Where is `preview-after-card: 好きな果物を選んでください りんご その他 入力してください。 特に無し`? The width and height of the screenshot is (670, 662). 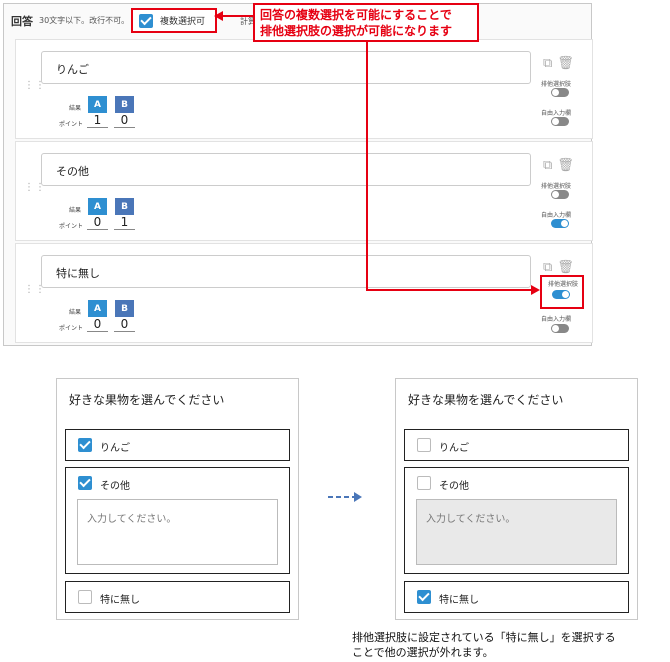
preview-after-card: 好きな果物を選んでください りんご その他 入力してください。 特に無し is located at coordinates (516, 499).